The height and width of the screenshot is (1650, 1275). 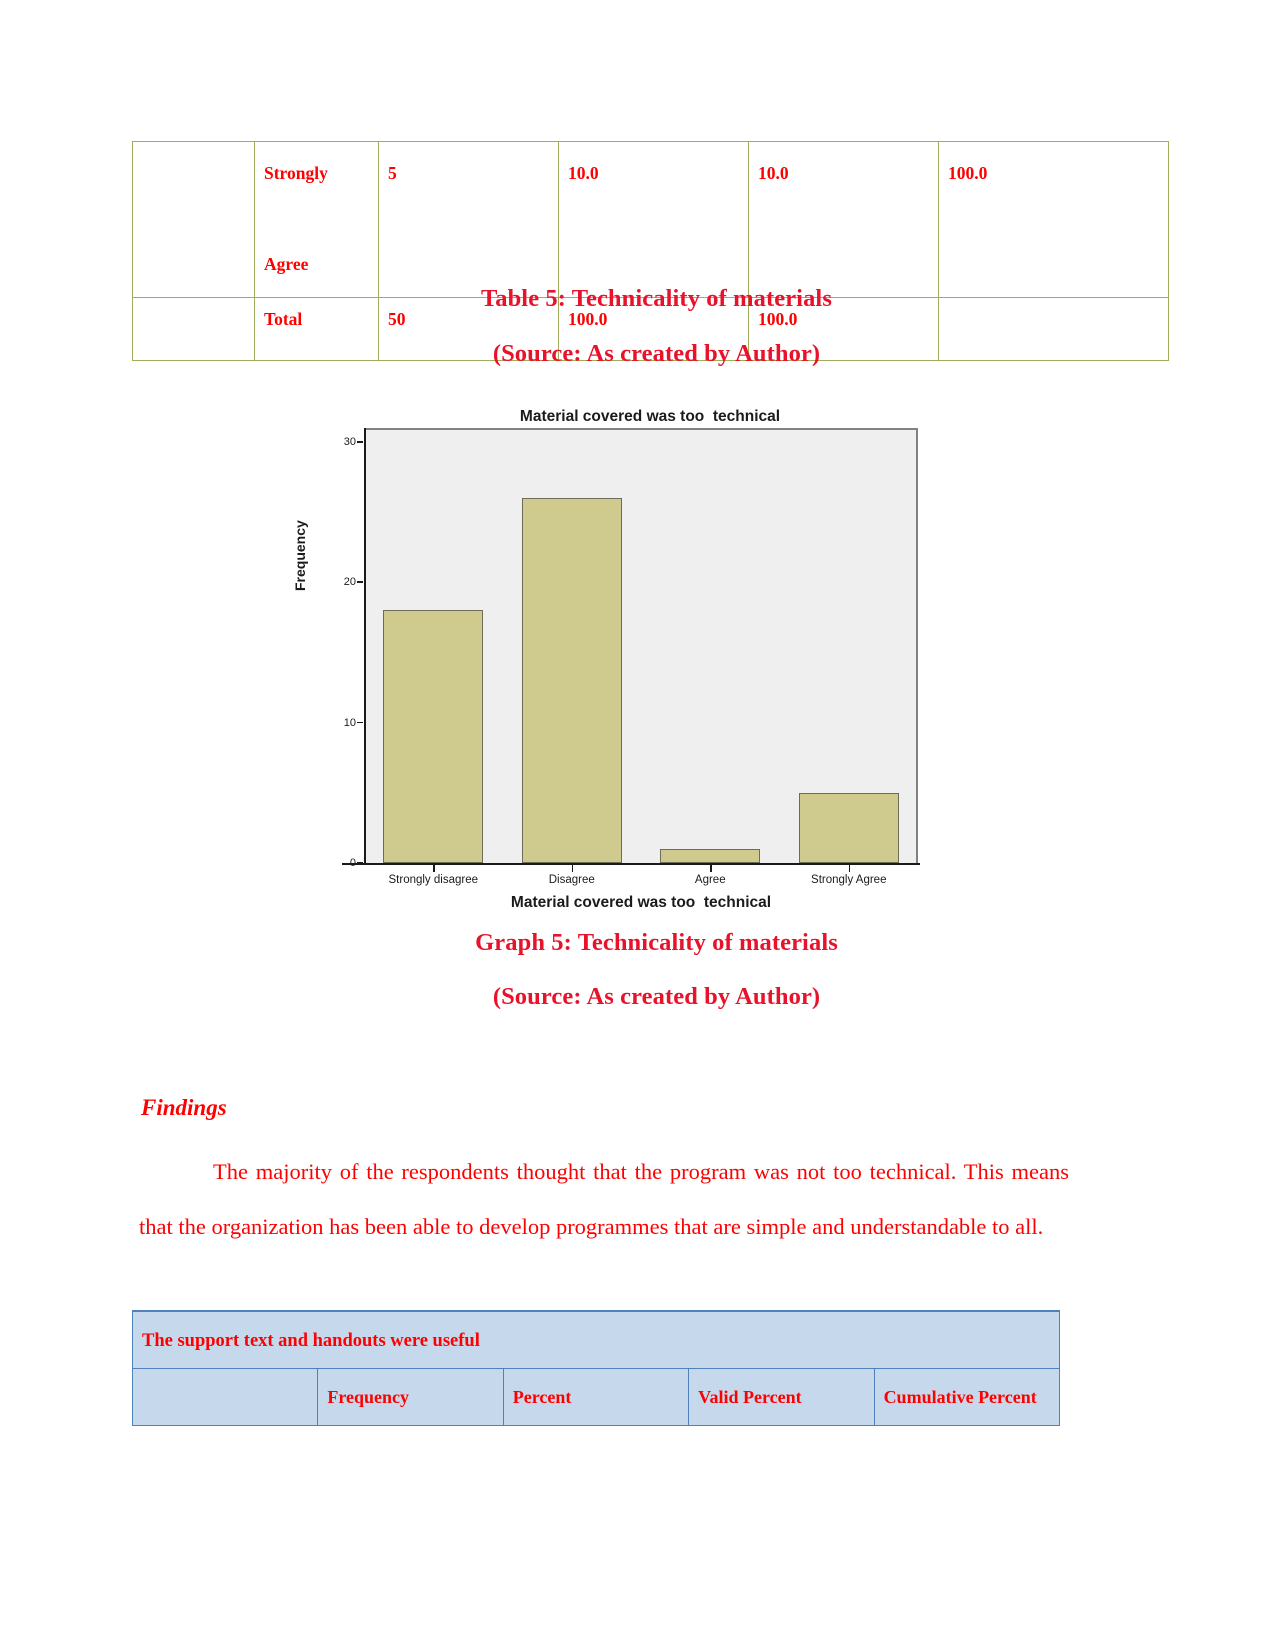 I want to click on table-source-note: (Source: As created by Author), so click(x=656, y=353).